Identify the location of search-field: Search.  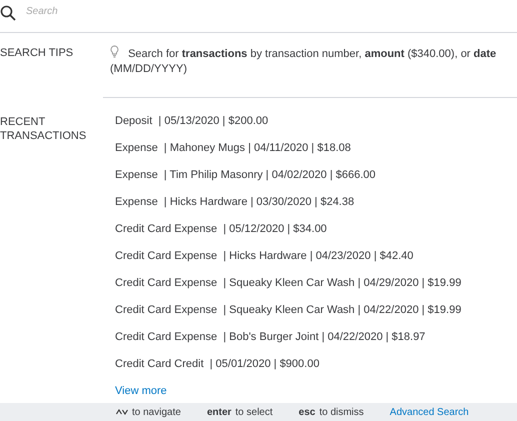
(176, 11).